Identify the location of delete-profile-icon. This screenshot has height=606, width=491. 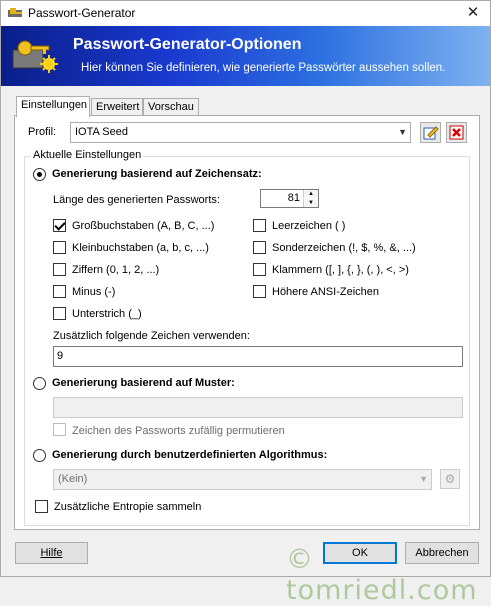
(456, 132).